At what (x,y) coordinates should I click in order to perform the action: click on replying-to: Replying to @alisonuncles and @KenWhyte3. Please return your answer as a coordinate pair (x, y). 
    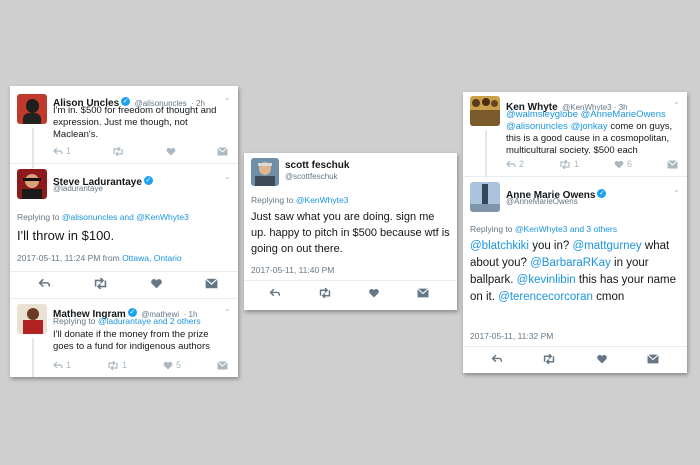
    Looking at the image, I should click on (103, 217).